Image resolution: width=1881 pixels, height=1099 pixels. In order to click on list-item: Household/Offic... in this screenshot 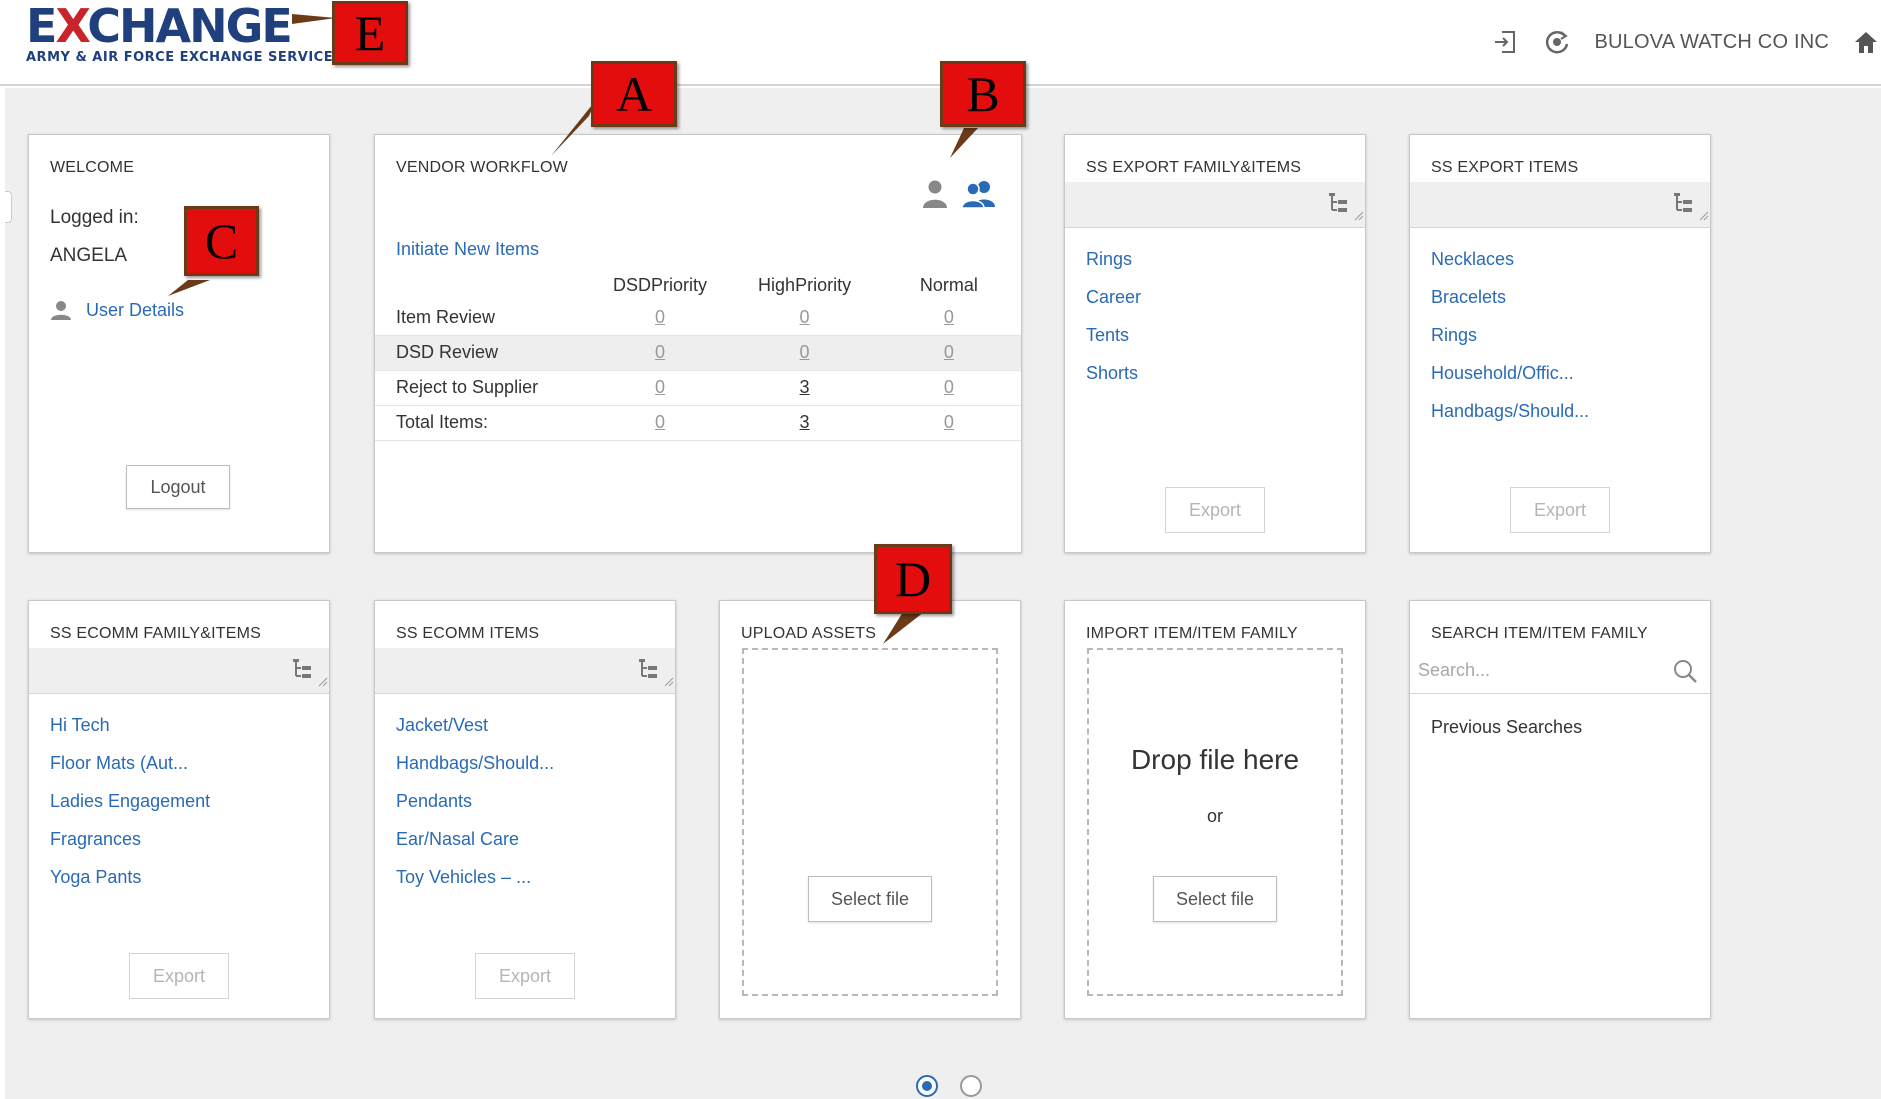, I will do `click(1510, 380)`.